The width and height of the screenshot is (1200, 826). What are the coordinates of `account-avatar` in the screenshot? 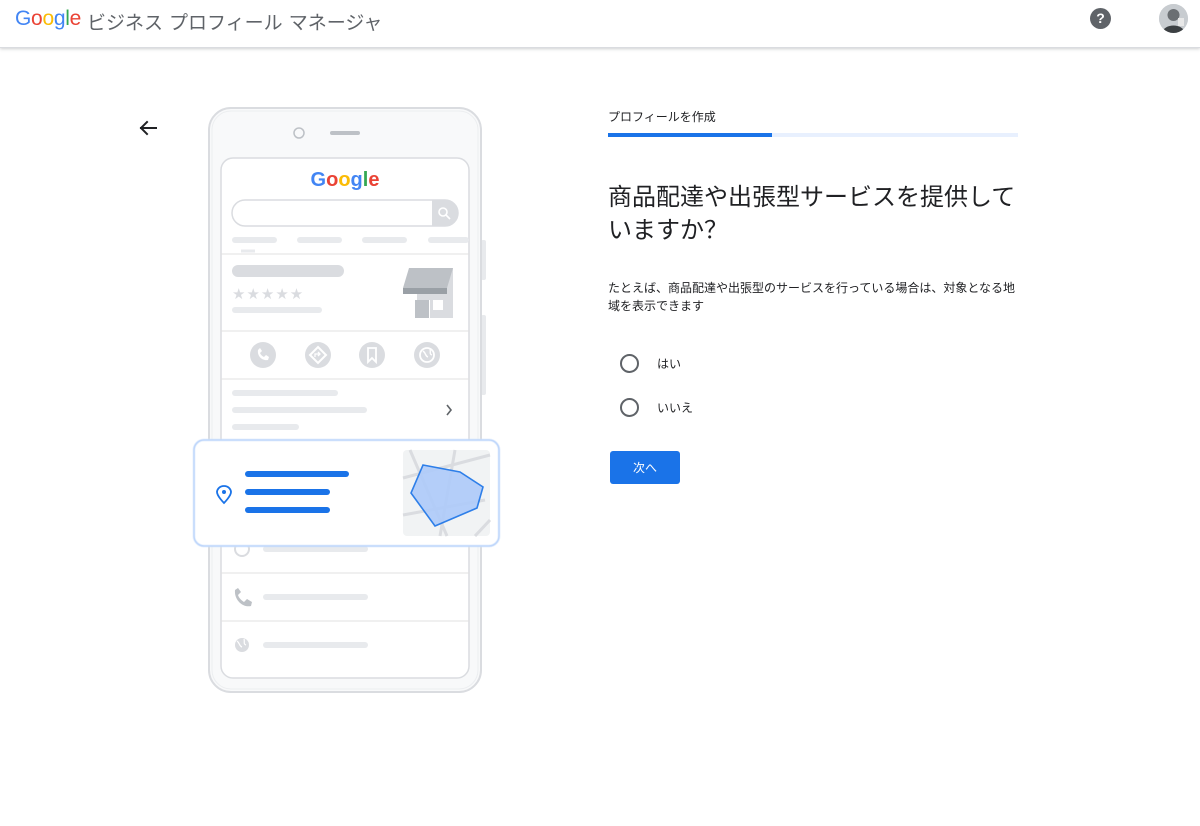 It's located at (1173, 18).